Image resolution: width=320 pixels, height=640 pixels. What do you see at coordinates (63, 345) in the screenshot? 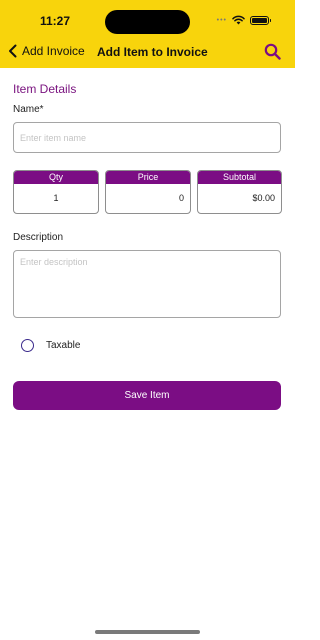
I see `taxable-label: Taxable` at bounding box center [63, 345].